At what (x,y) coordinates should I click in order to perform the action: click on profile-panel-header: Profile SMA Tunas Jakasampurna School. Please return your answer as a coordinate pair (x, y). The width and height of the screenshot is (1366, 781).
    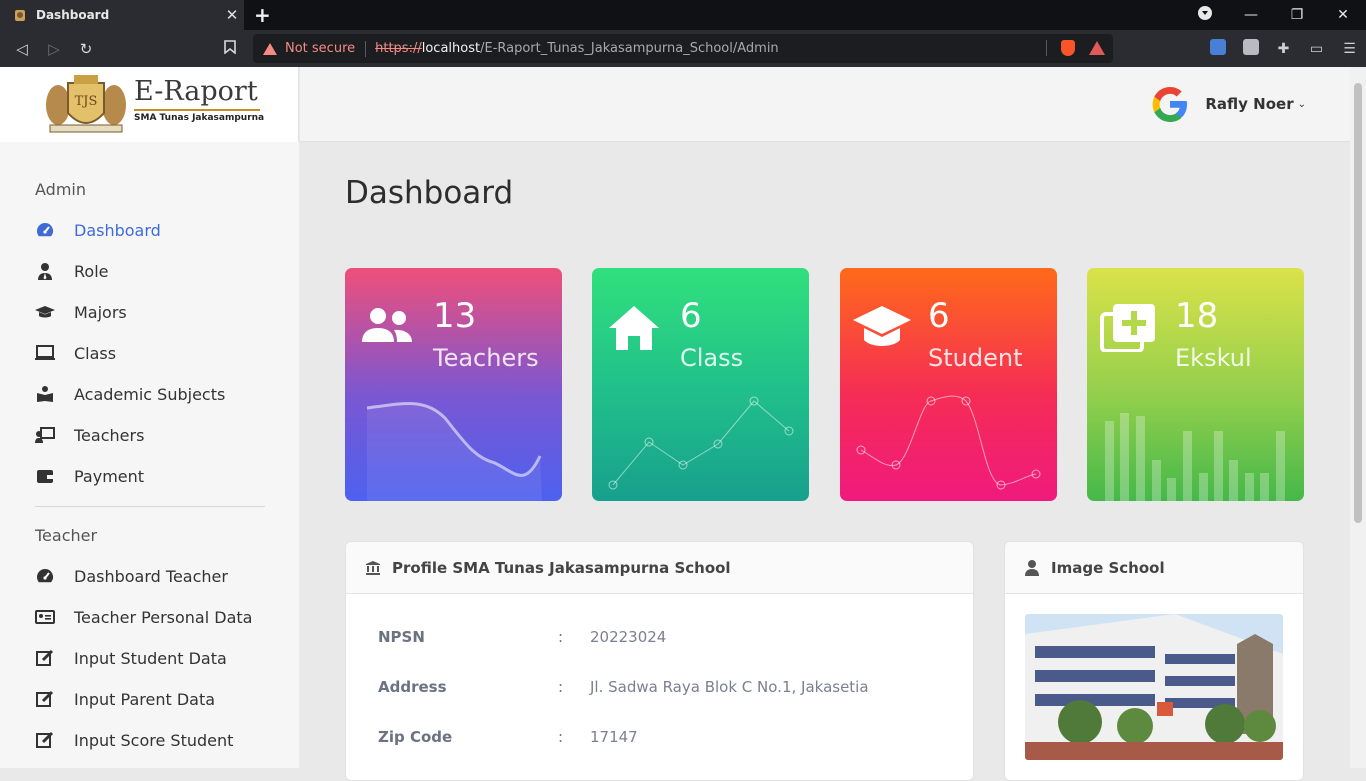
    Looking at the image, I should click on (659, 568).